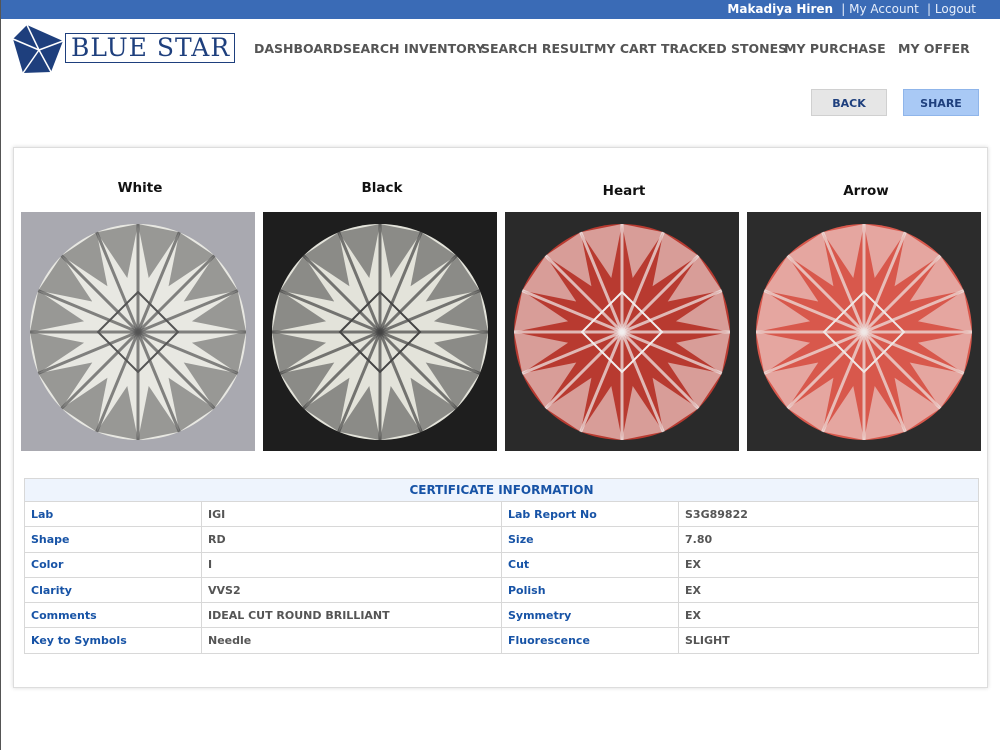 The image size is (1000, 750). What do you see at coordinates (113, 564) in the screenshot?
I see `cert-label: Color` at bounding box center [113, 564].